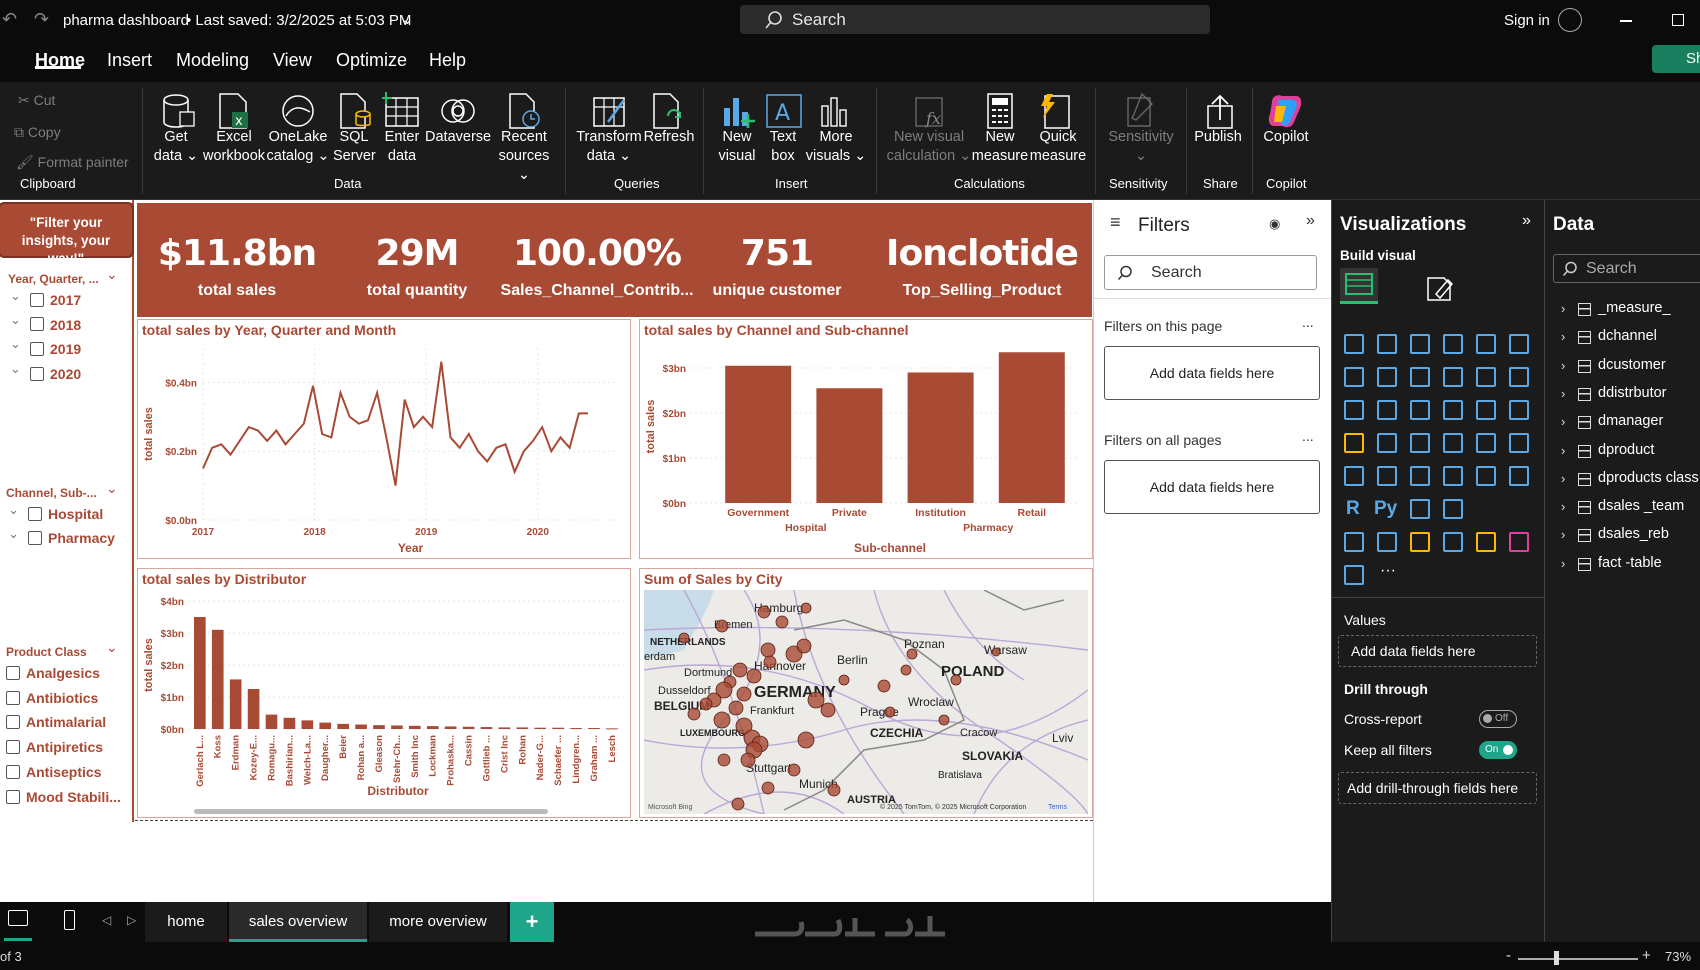  Describe the element at coordinates (292, 60) in the screenshot. I see `tab-view: View` at that location.